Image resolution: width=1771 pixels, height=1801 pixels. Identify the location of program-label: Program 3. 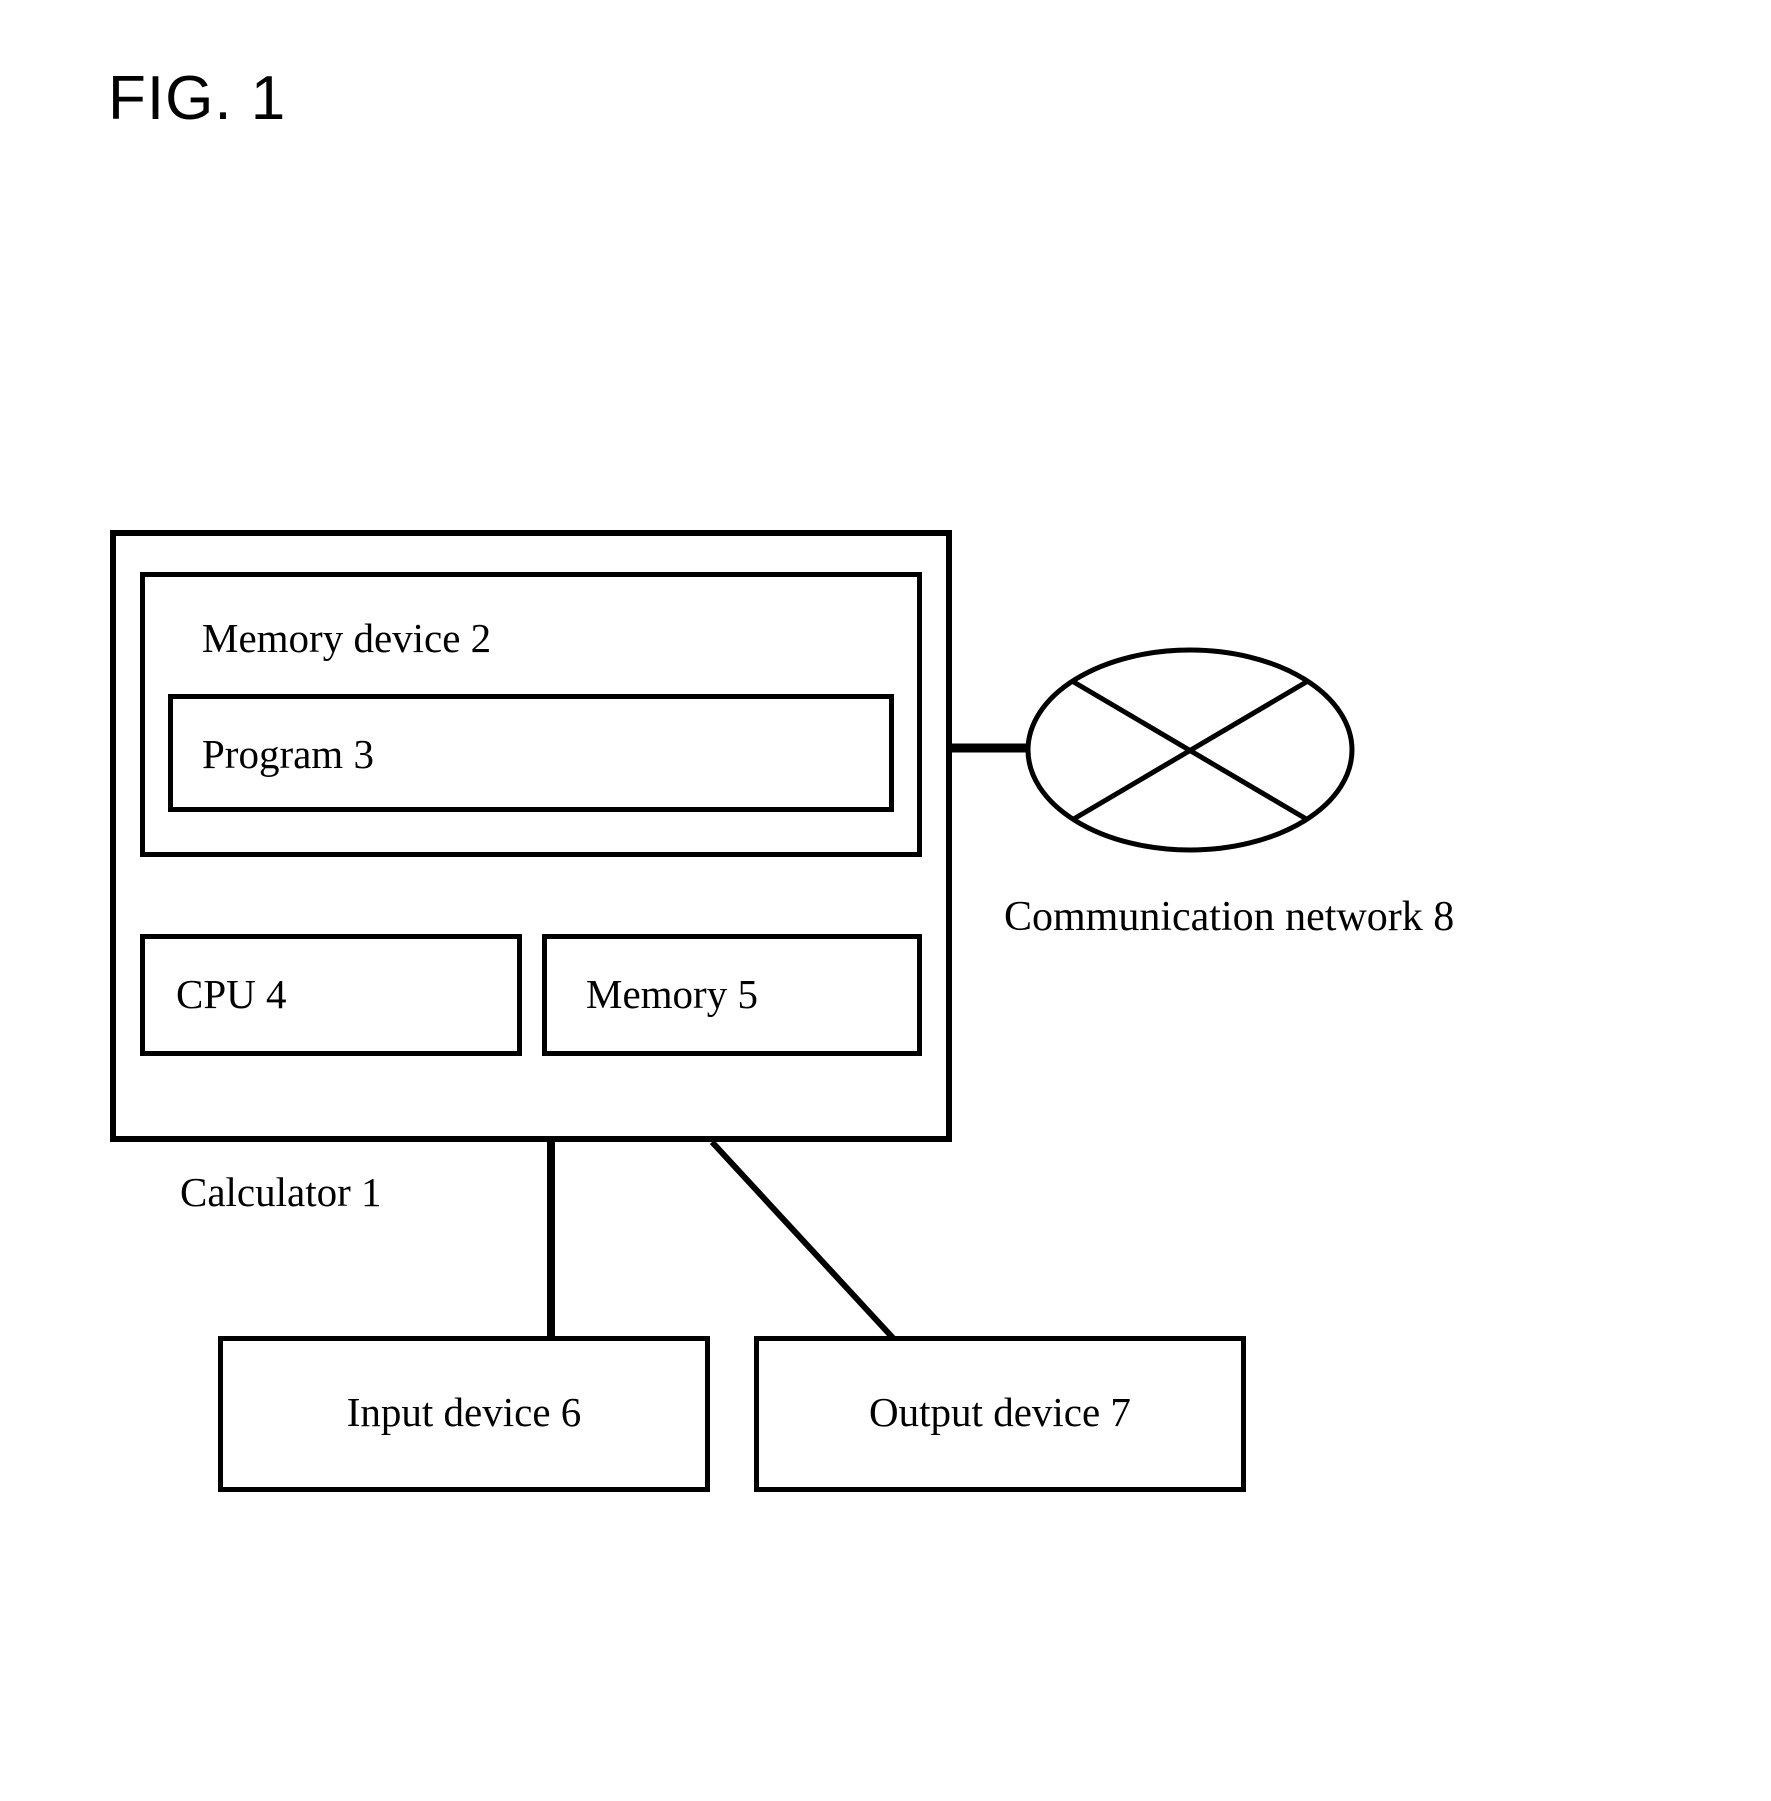
(288, 754).